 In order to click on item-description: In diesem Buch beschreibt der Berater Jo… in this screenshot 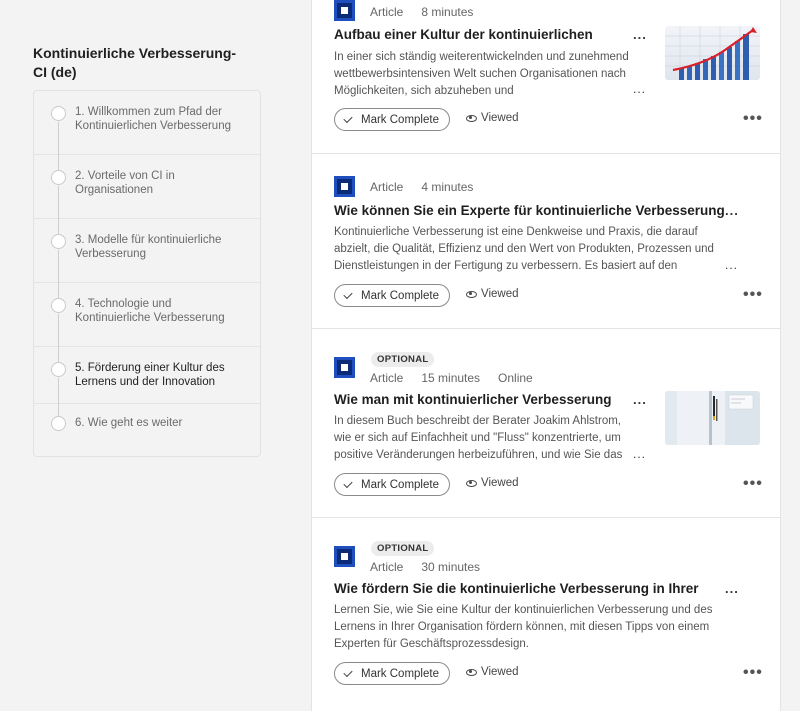, I will do `click(478, 438)`.